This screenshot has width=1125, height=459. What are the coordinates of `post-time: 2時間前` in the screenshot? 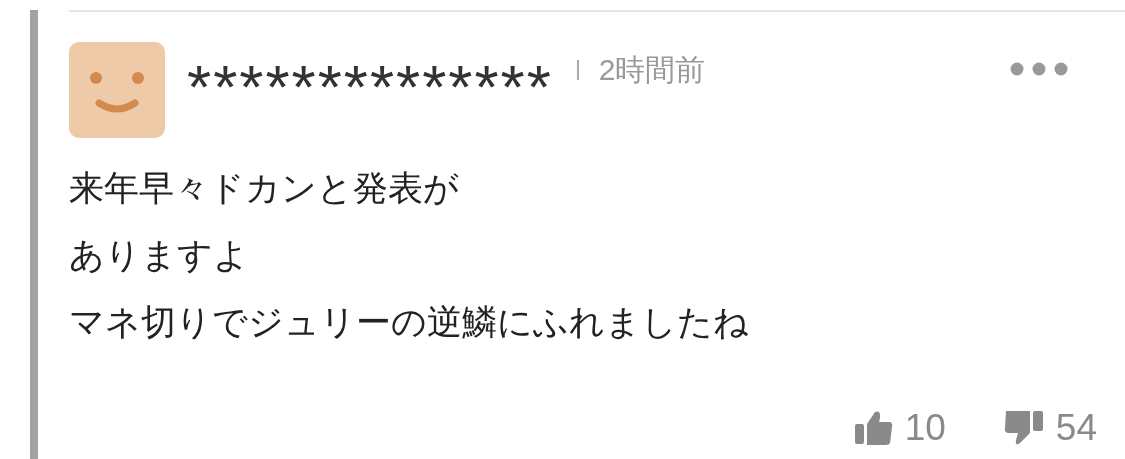 It's located at (652, 70).